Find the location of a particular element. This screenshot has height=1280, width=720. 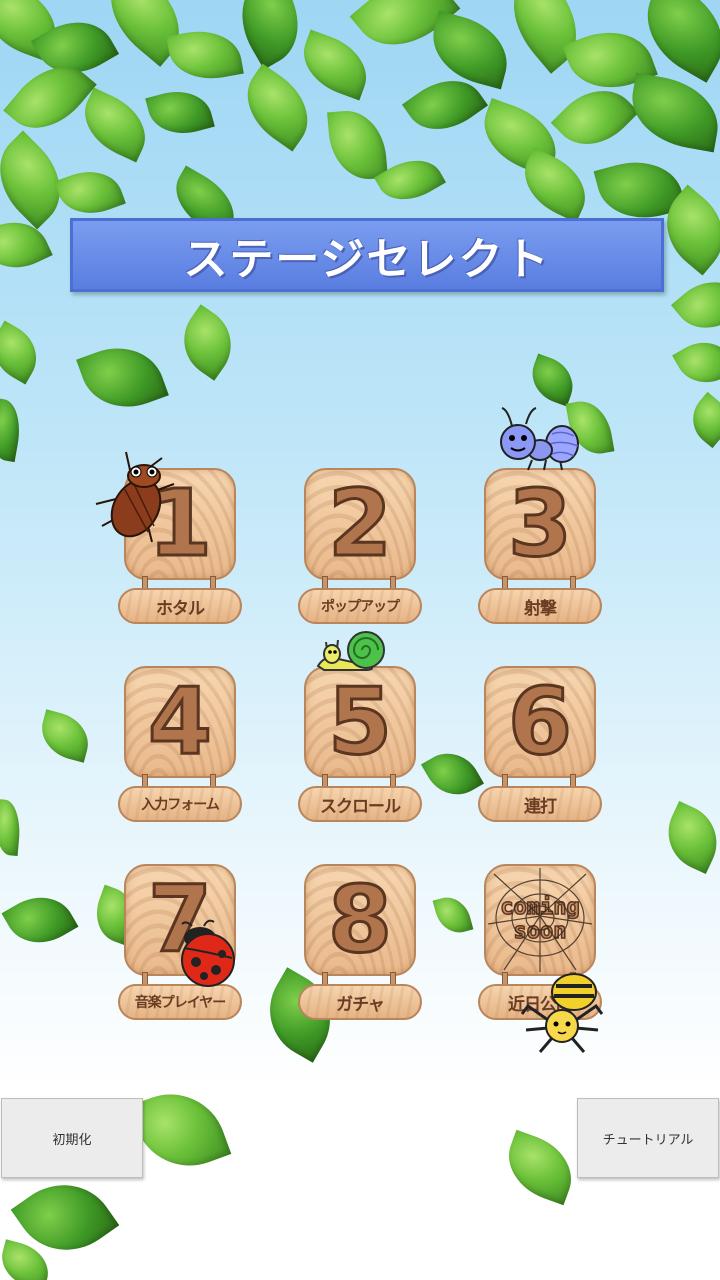

stage-button-2: 2 ポップアップ is located at coordinates (360, 548).